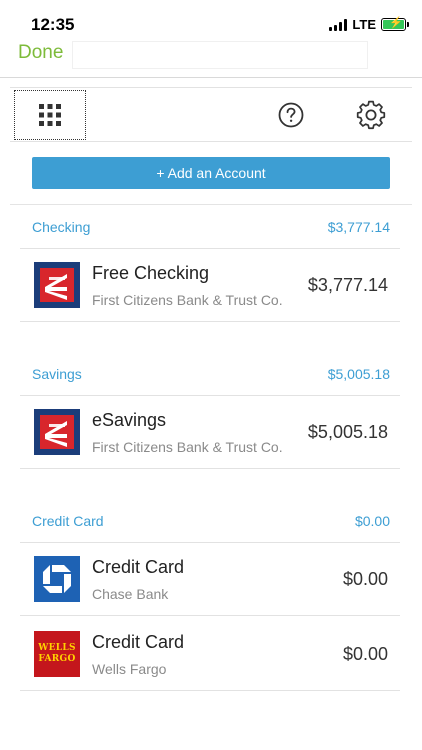 The width and height of the screenshot is (422, 750). I want to click on account-institution: Chase Bank, so click(130, 594).